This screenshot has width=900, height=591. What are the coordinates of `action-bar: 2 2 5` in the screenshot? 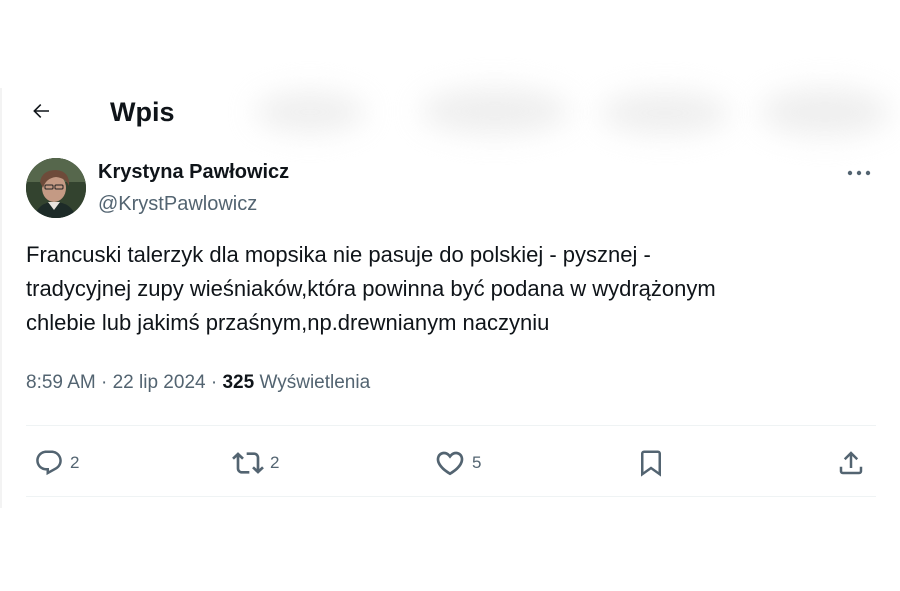 It's located at (451, 463).